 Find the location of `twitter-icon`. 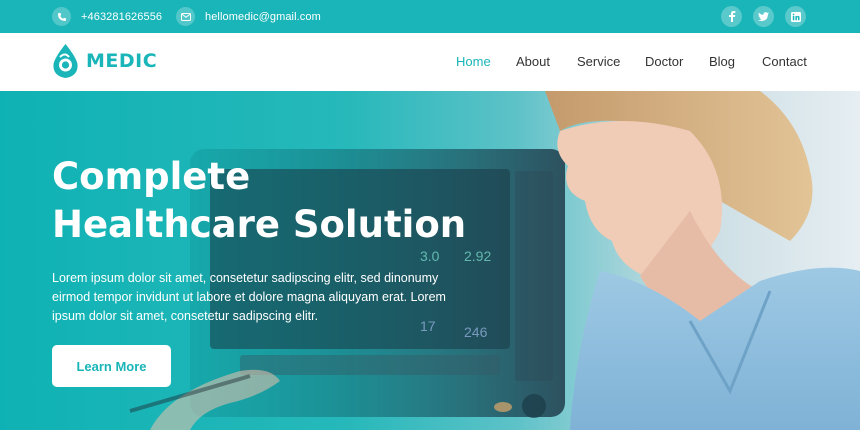

twitter-icon is located at coordinates (763, 16).